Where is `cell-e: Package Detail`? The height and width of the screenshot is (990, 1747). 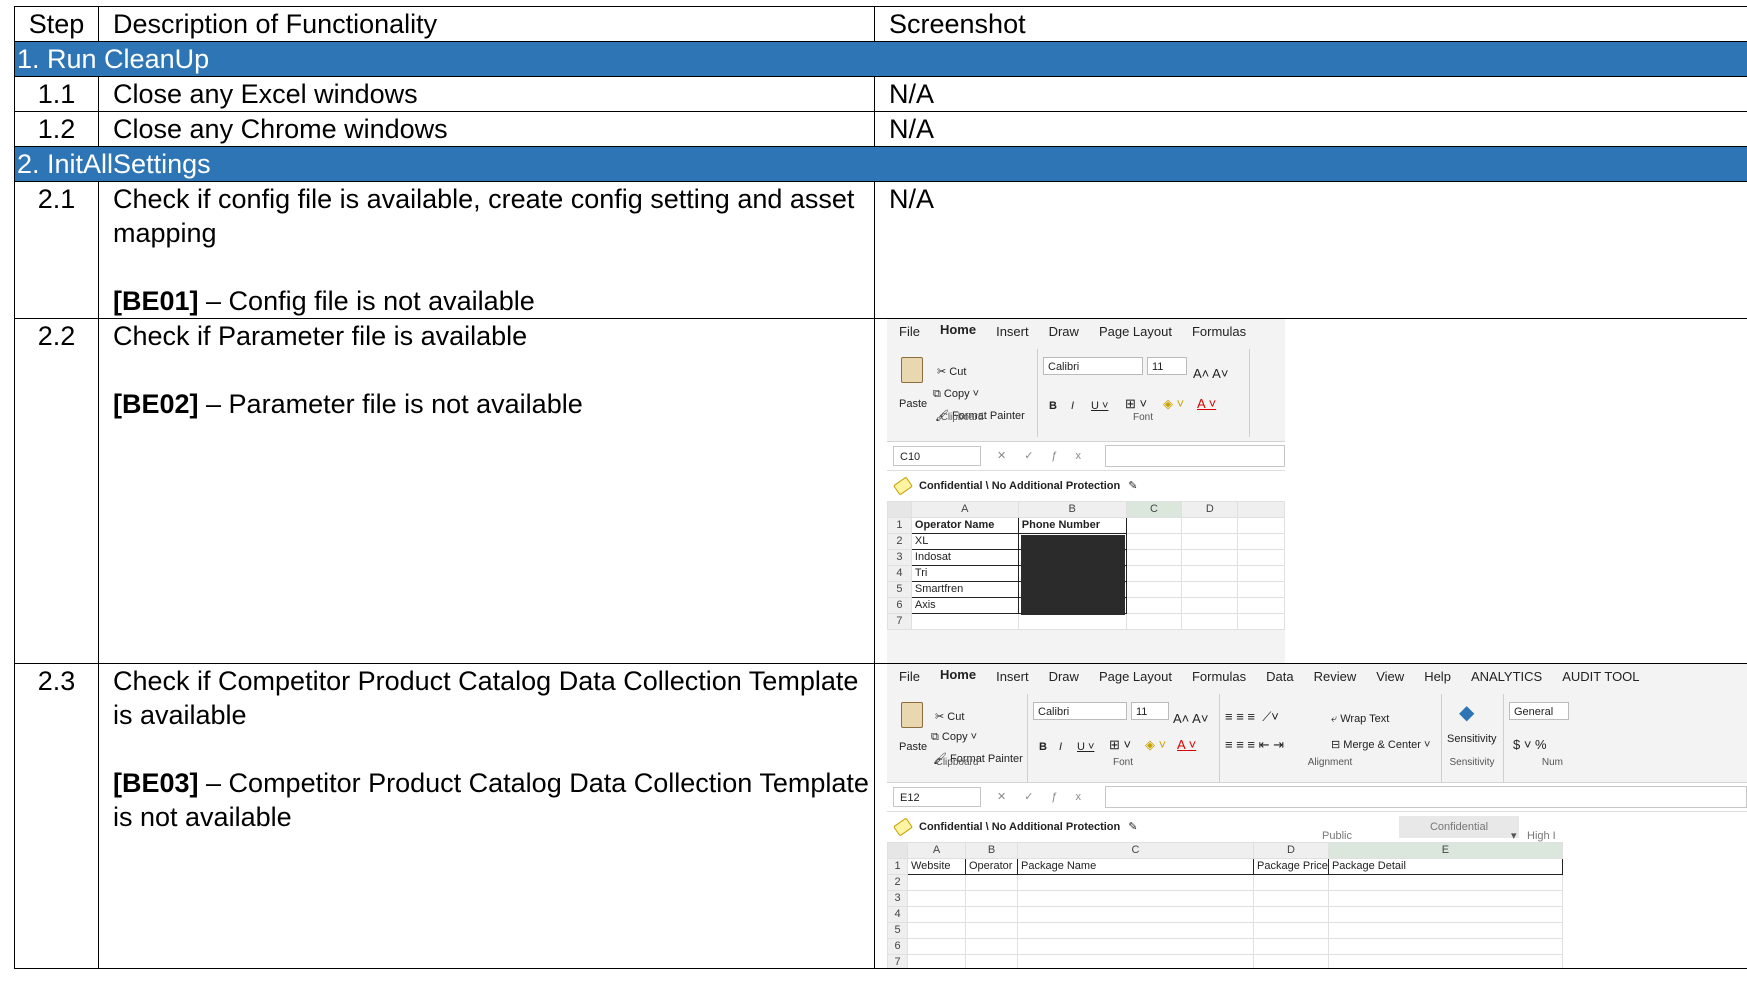
cell-e: Package Detail is located at coordinates (1445, 866).